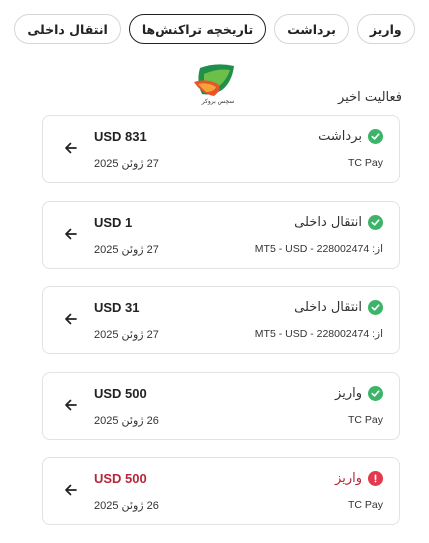 The image size is (429, 543). I want to click on transaction-type: برداشت, so click(340, 136).